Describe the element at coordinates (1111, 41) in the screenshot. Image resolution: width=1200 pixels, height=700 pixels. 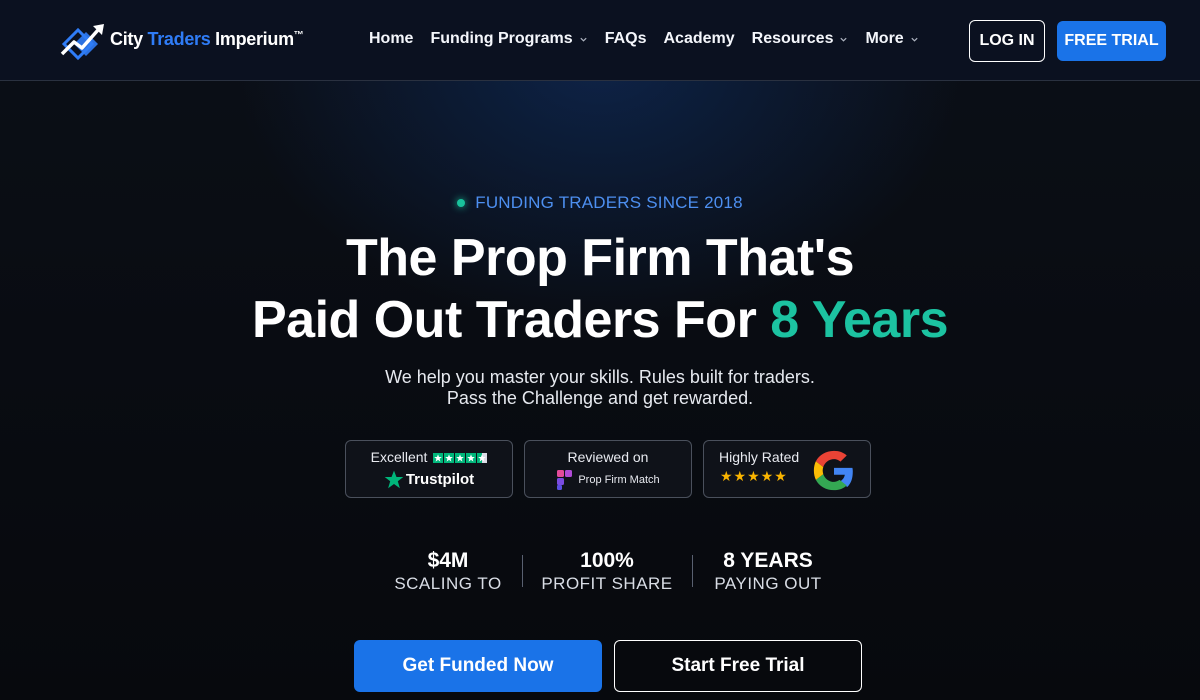
I see `free-trial-nav-button: FREE TRIAL` at that location.